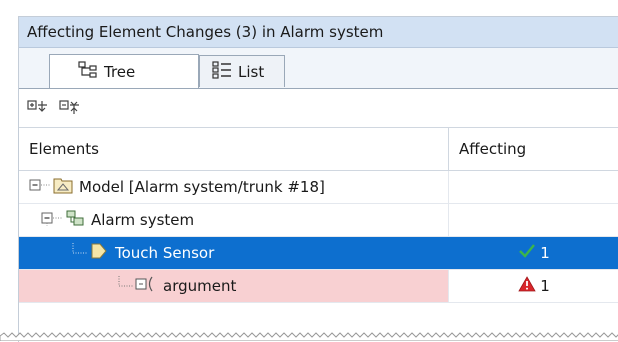 This screenshot has width=618, height=342. Describe the element at coordinates (165, 253) in the screenshot. I see `element-label: Touch Sensor` at that location.